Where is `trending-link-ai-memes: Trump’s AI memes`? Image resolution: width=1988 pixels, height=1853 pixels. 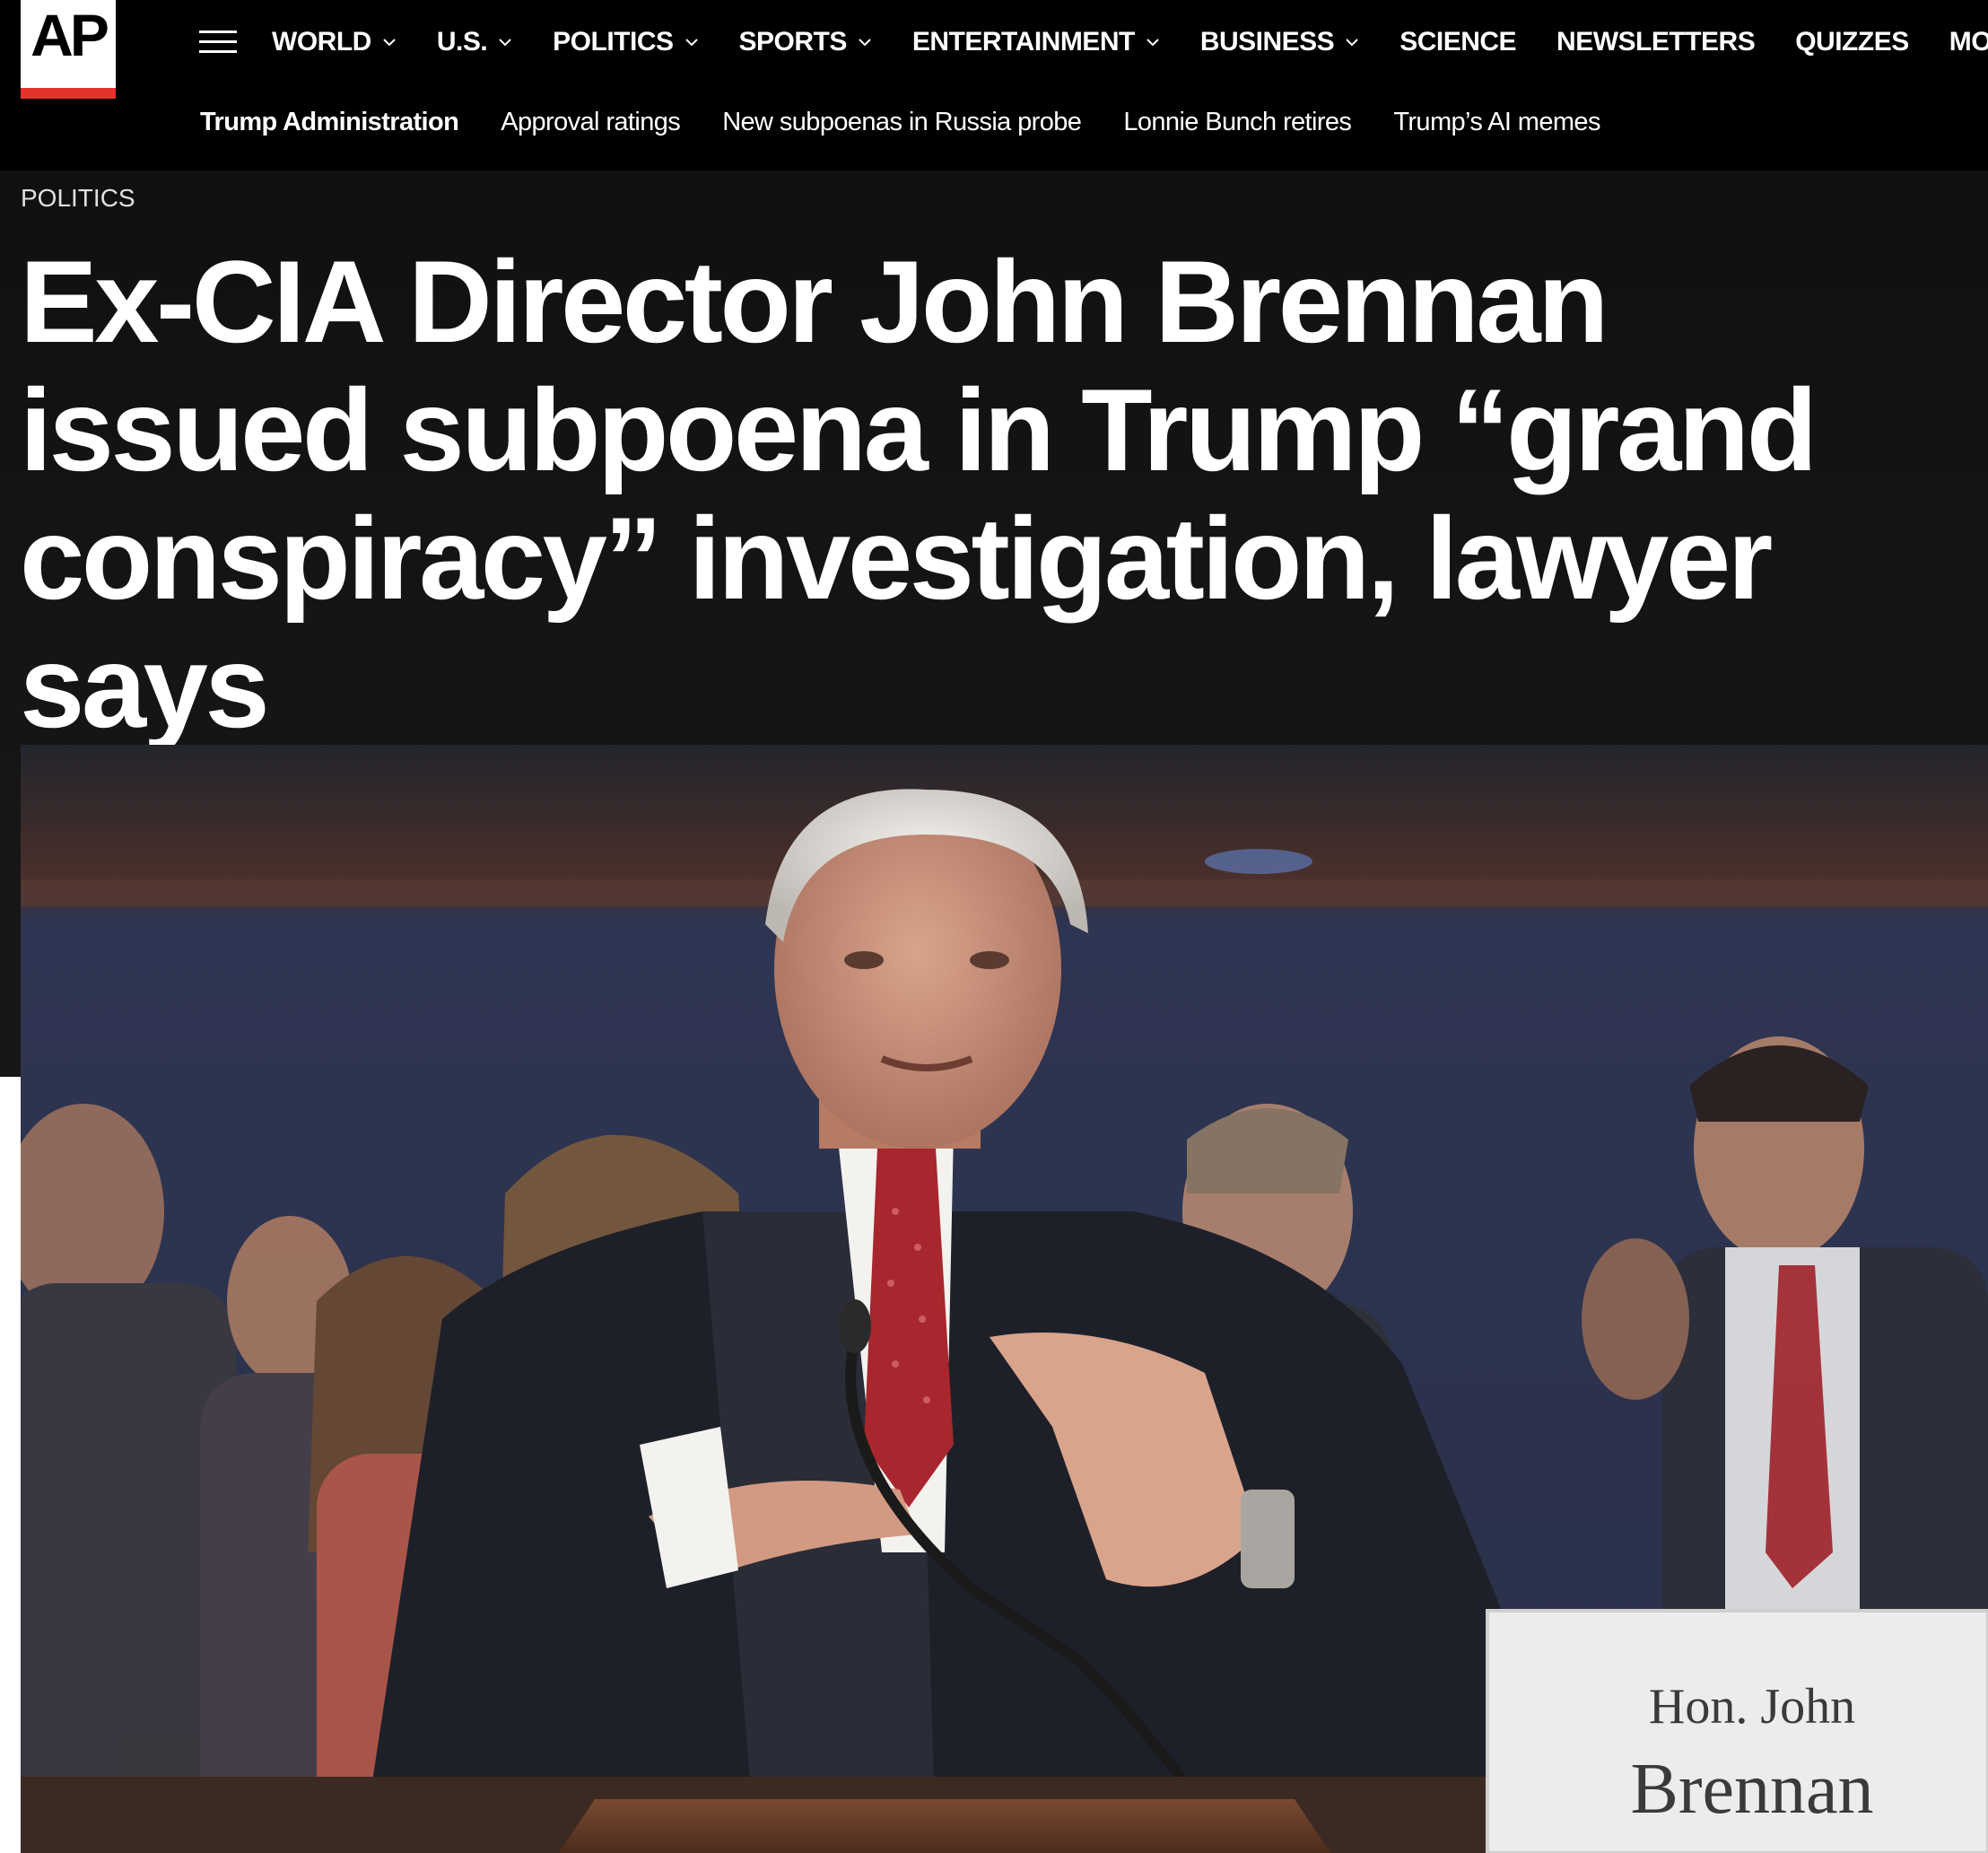
trending-link-ai-memes: Trump’s AI memes is located at coordinates (1496, 123).